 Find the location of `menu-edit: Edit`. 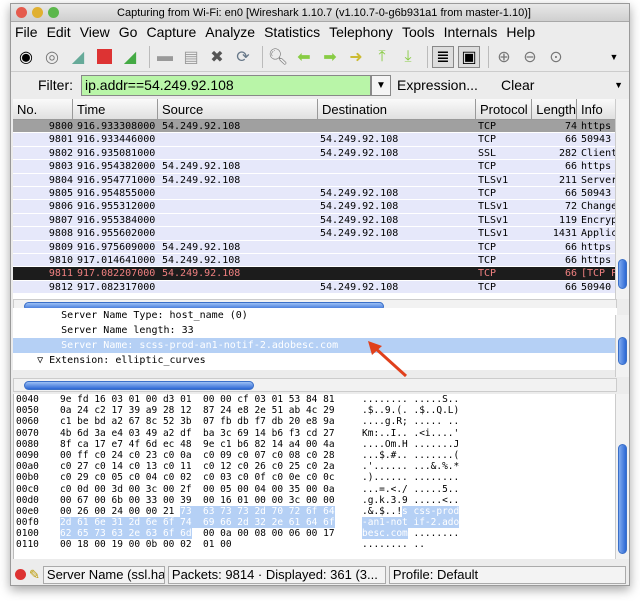

menu-edit: Edit is located at coordinates (59, 32).